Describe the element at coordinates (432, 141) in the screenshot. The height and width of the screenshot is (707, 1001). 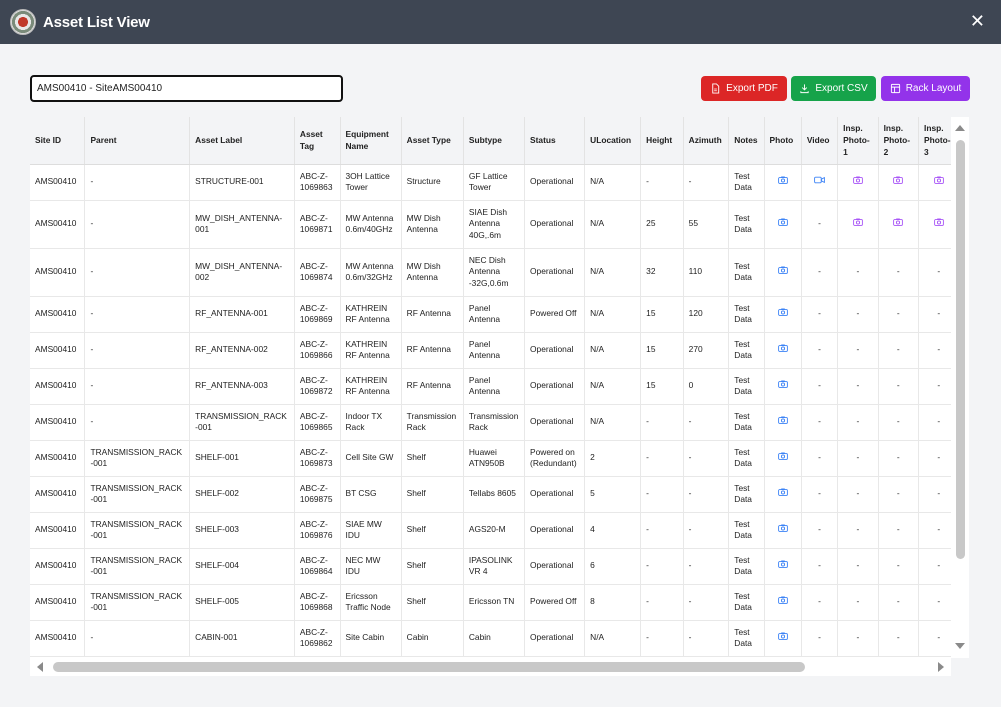
I see `column-header: Asset Type` at that location.